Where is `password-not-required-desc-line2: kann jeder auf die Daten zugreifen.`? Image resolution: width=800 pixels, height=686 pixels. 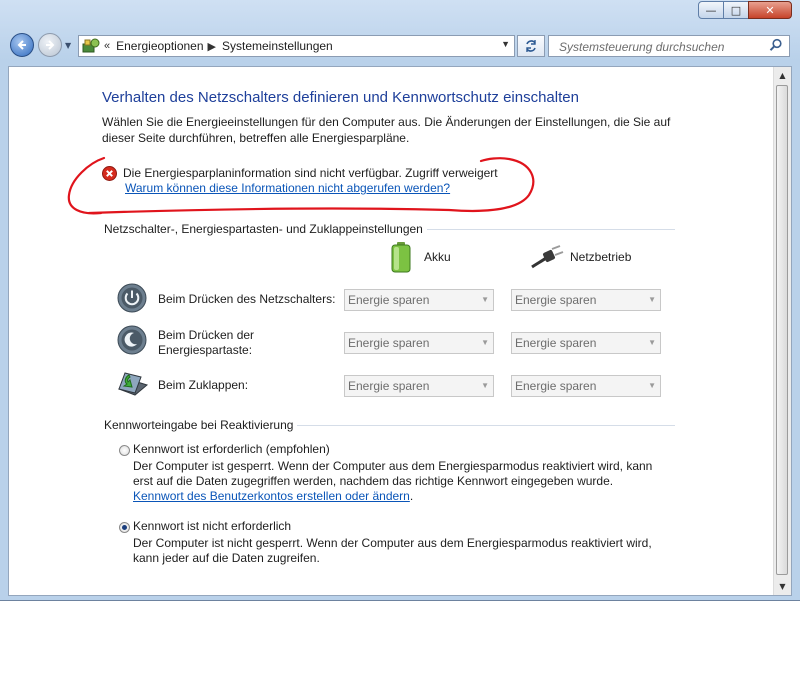
password-not-required-desc-line2: kann jeder auf die Daten zugreifen. is located at coordinates (226, 558).